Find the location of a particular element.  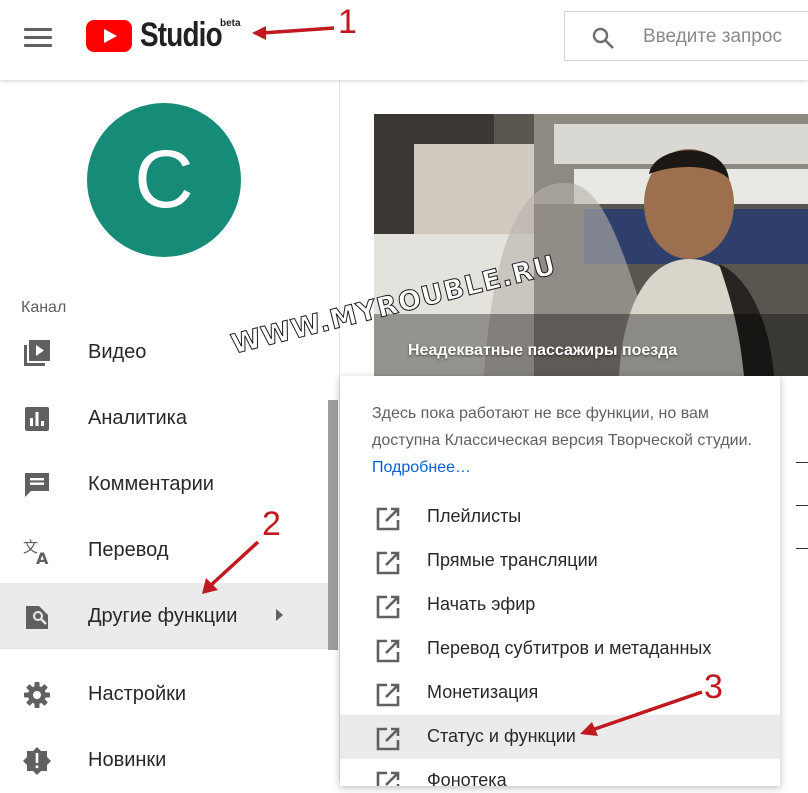

video-title: Неадекватные пассажиры поезда is located at coordinates (543, 350).